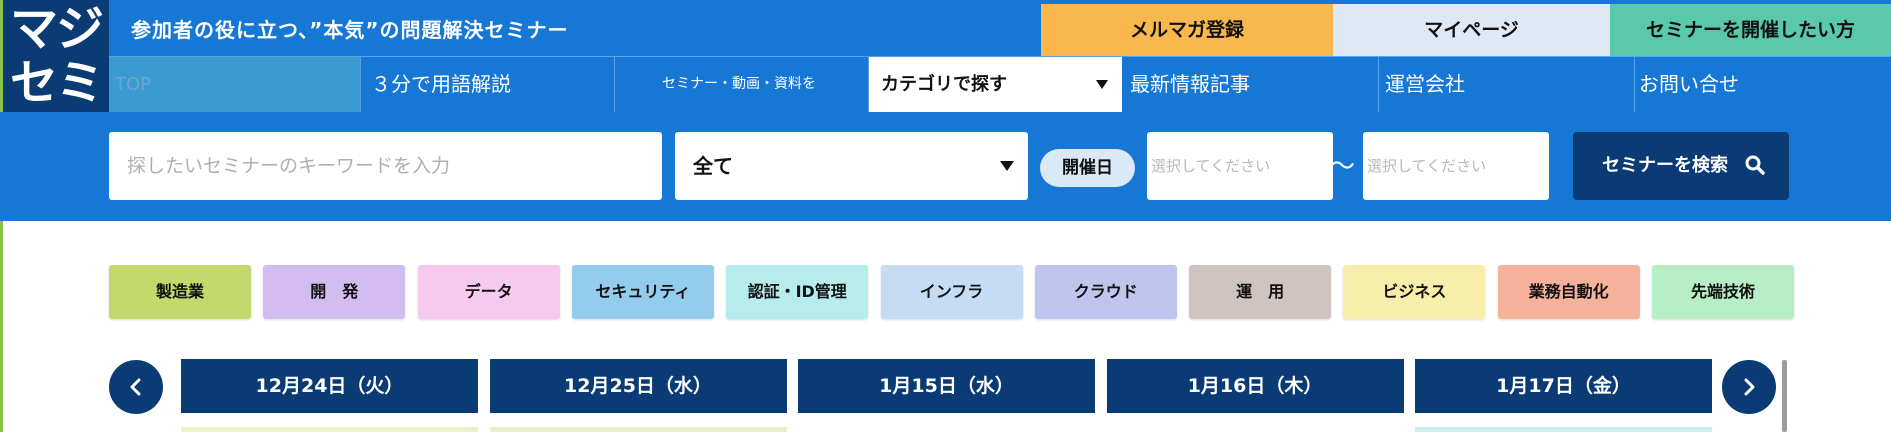 The image size is (1891, 432). I want to click on chevron-right-icon, so click(1749, 387).